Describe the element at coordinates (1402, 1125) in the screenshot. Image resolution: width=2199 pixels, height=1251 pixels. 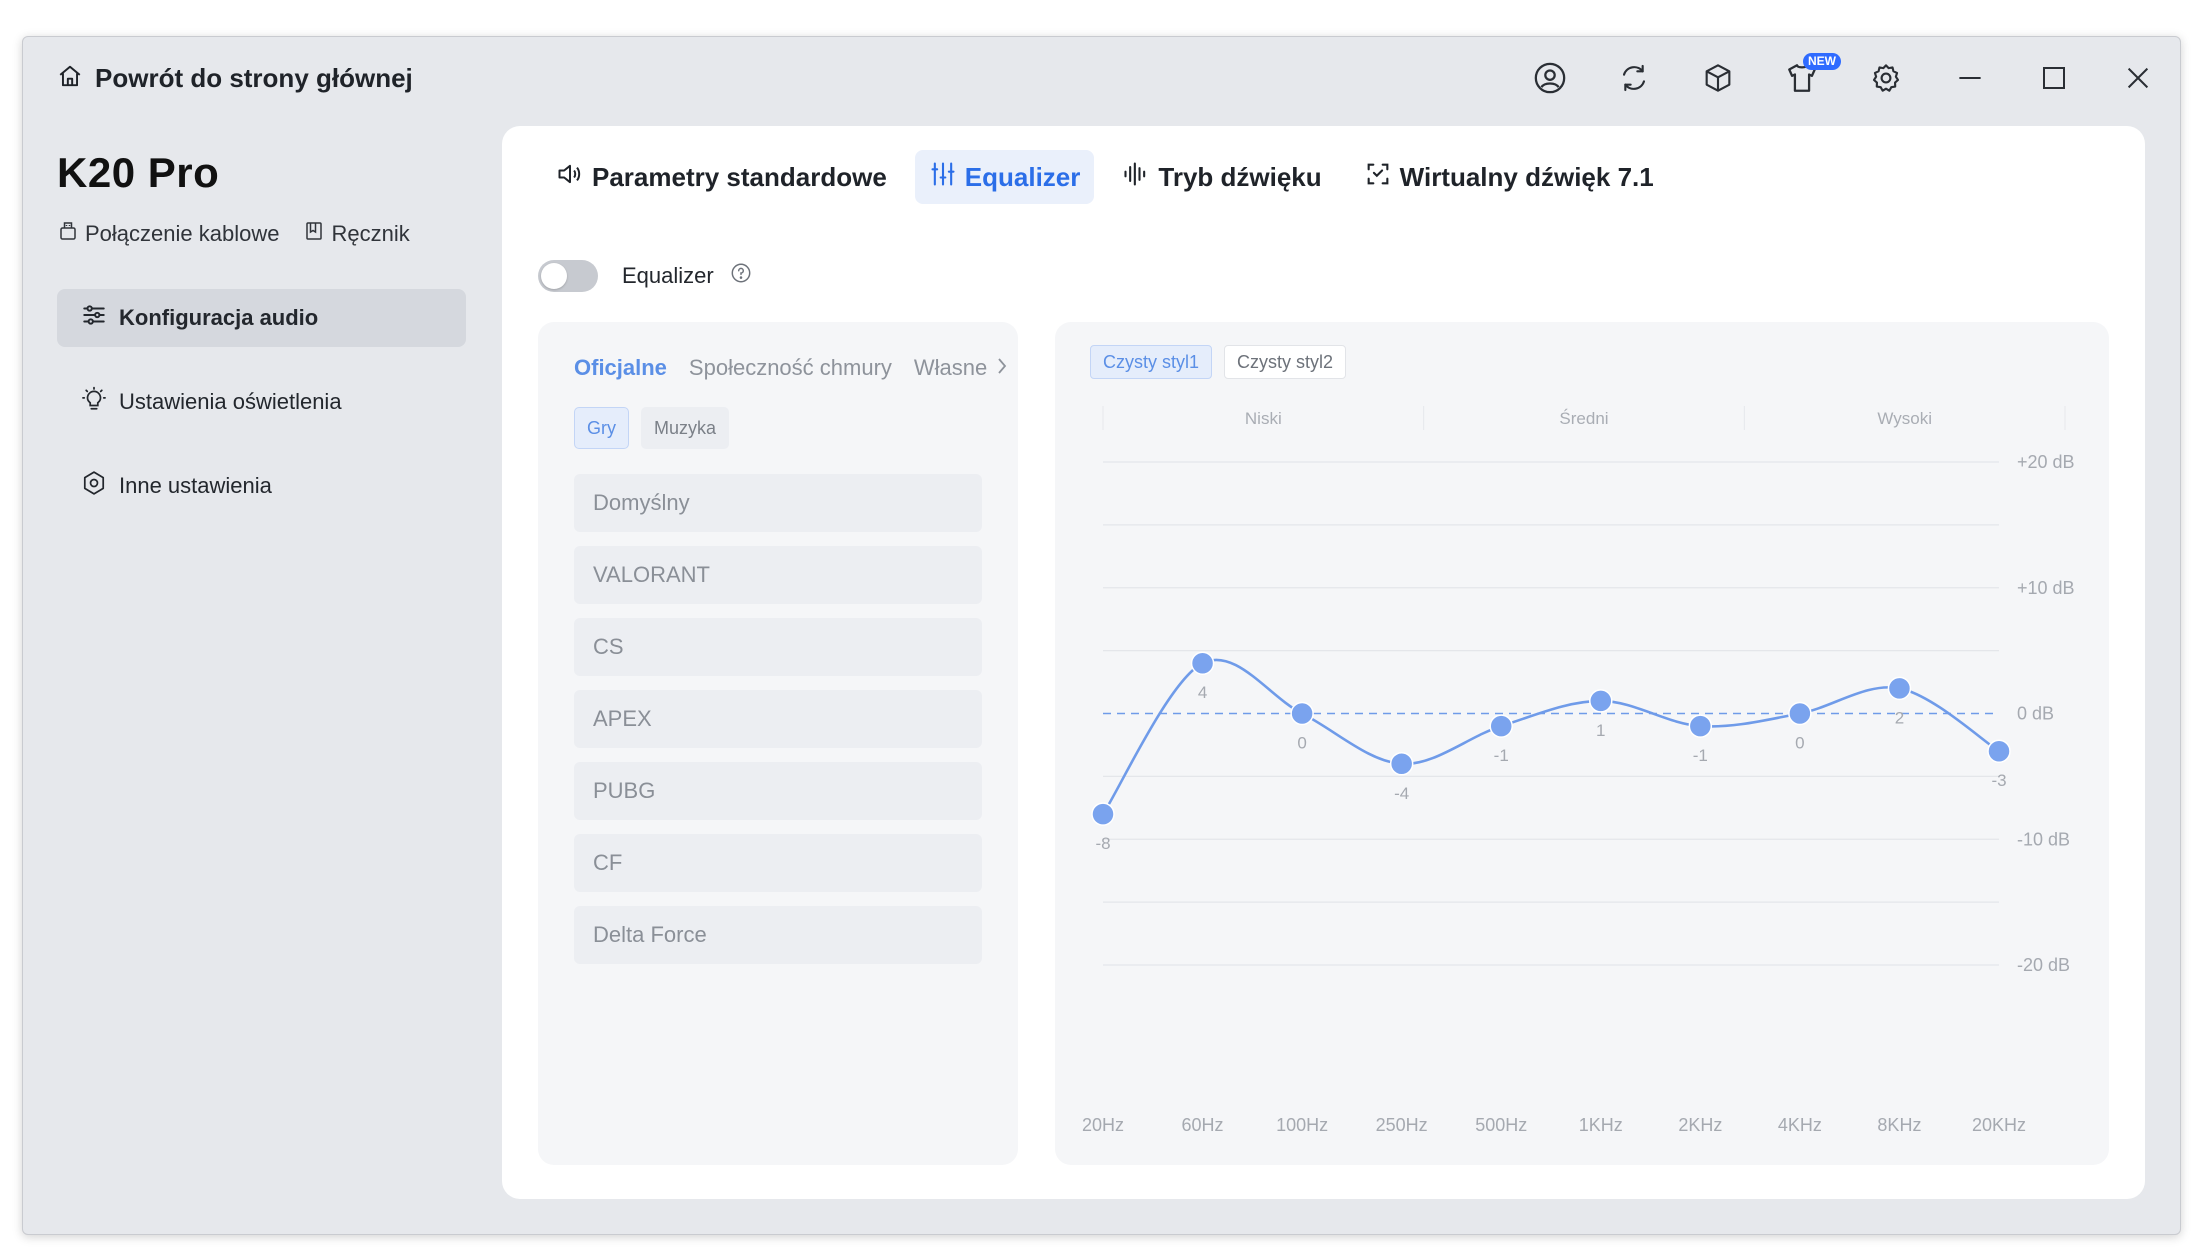
I see `x-tick-label: 250Hz` at that location.